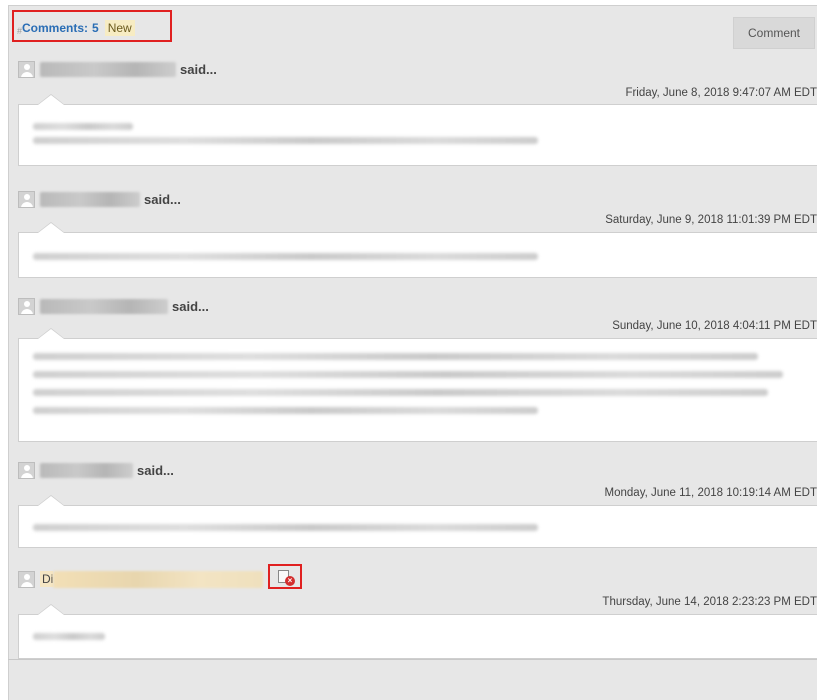 The height and width of the screenshot is (700, 817). I want to click on comment-timestamp: Saturday, June 9, 2018 11:01:39 PM EDT, so click(711, 220).